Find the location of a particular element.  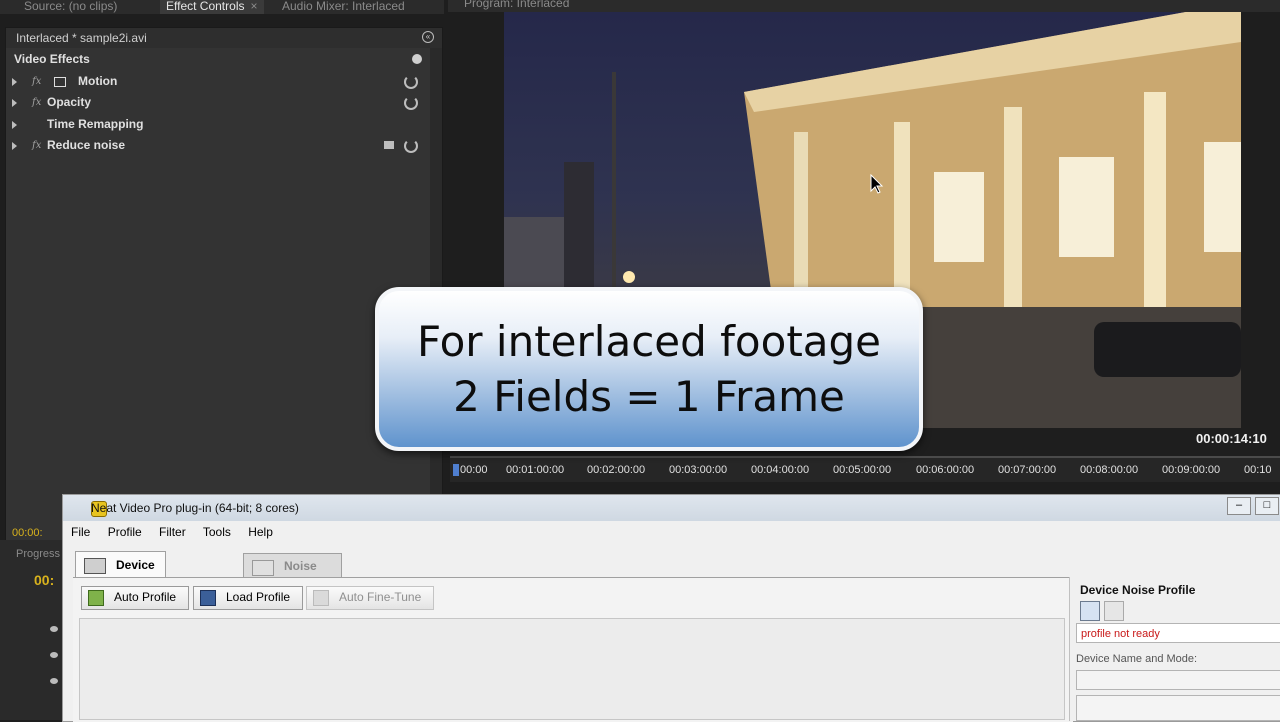

device-name-field is located at coordinates (1178, 680).